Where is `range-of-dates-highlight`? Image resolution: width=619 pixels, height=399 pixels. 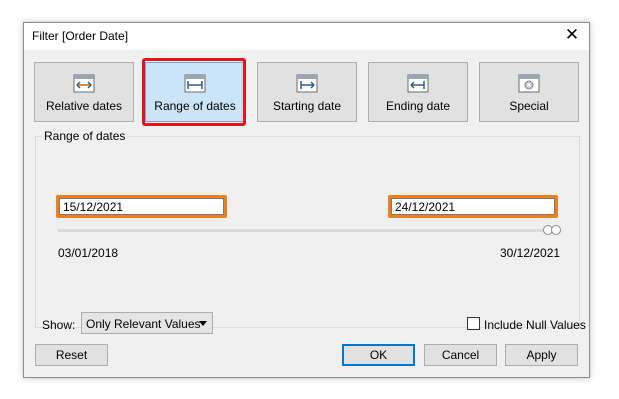
range-of-dates-highlight is located at coordinates (194, 92).